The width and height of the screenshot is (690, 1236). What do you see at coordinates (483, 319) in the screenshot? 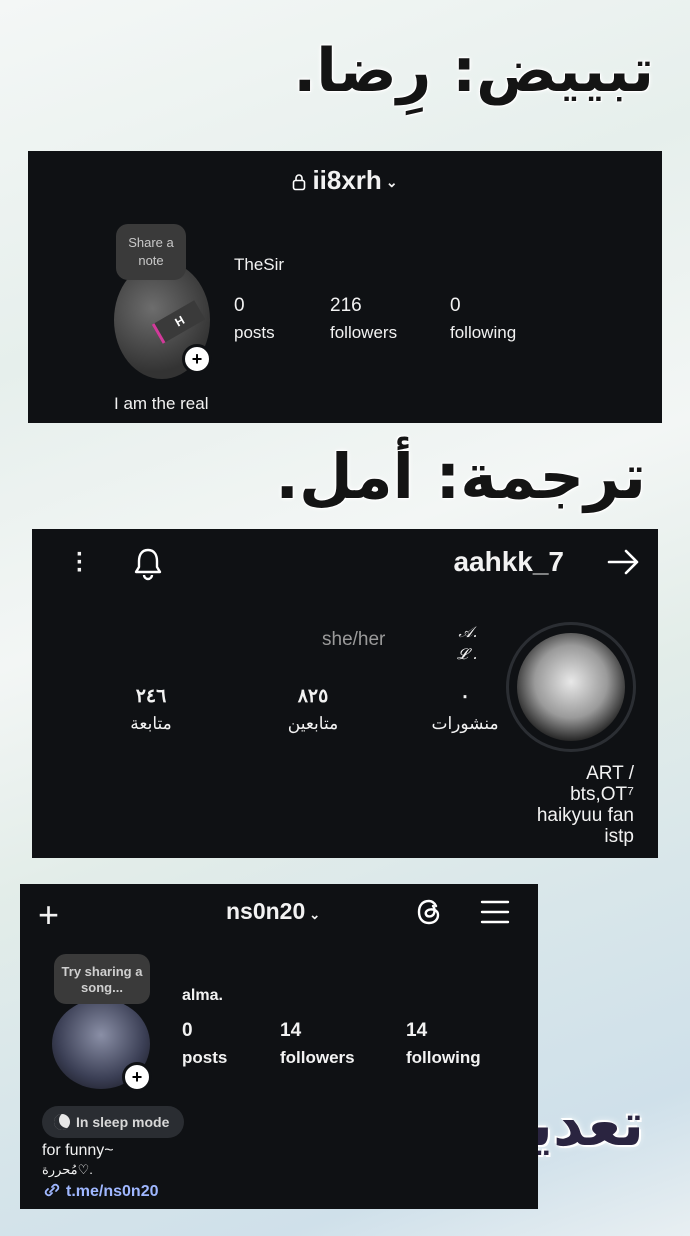
I see `following-stat: 0 following` at bounding box center [483, 319].